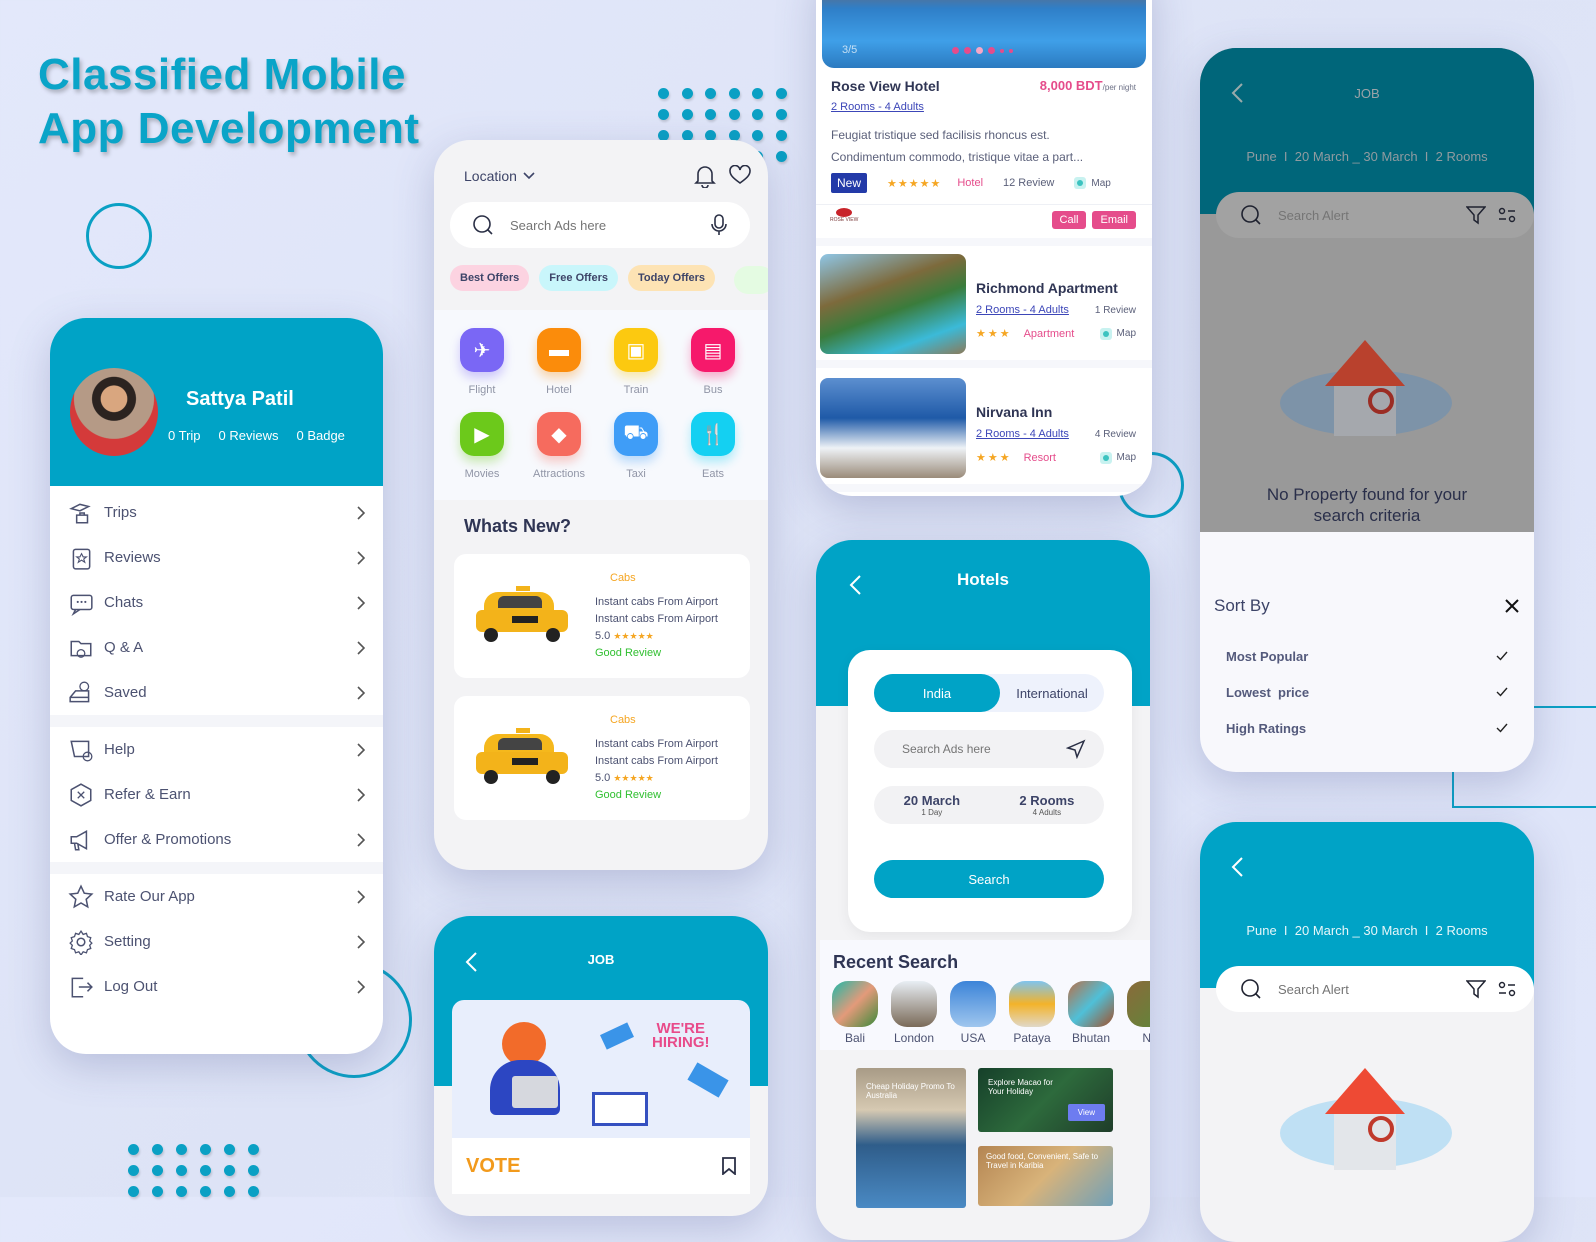  Describe the element at coordinates (989, 805) in the screenshot. I see `date-rooms-selector: 20 March 1 Day 2 Rooms 4 Adults` at that location.